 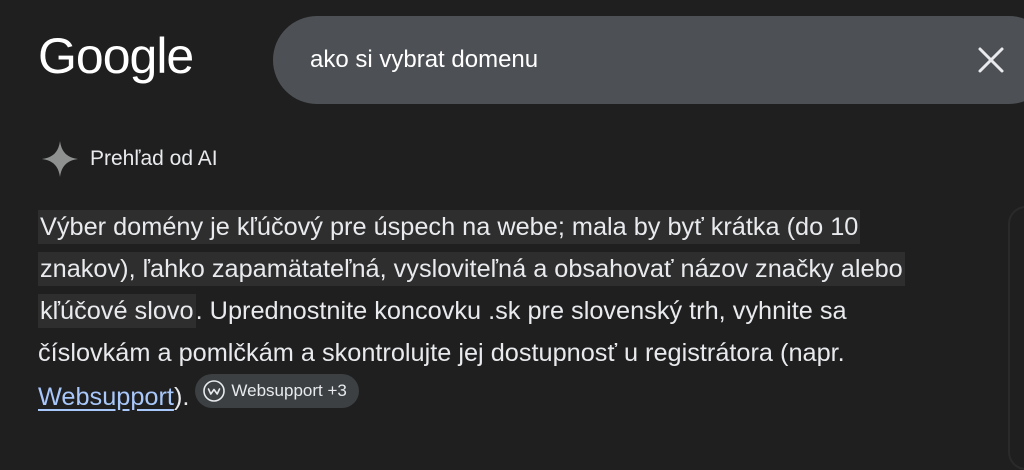 I want to click on clear-search-button, so click(x=991, y=60).